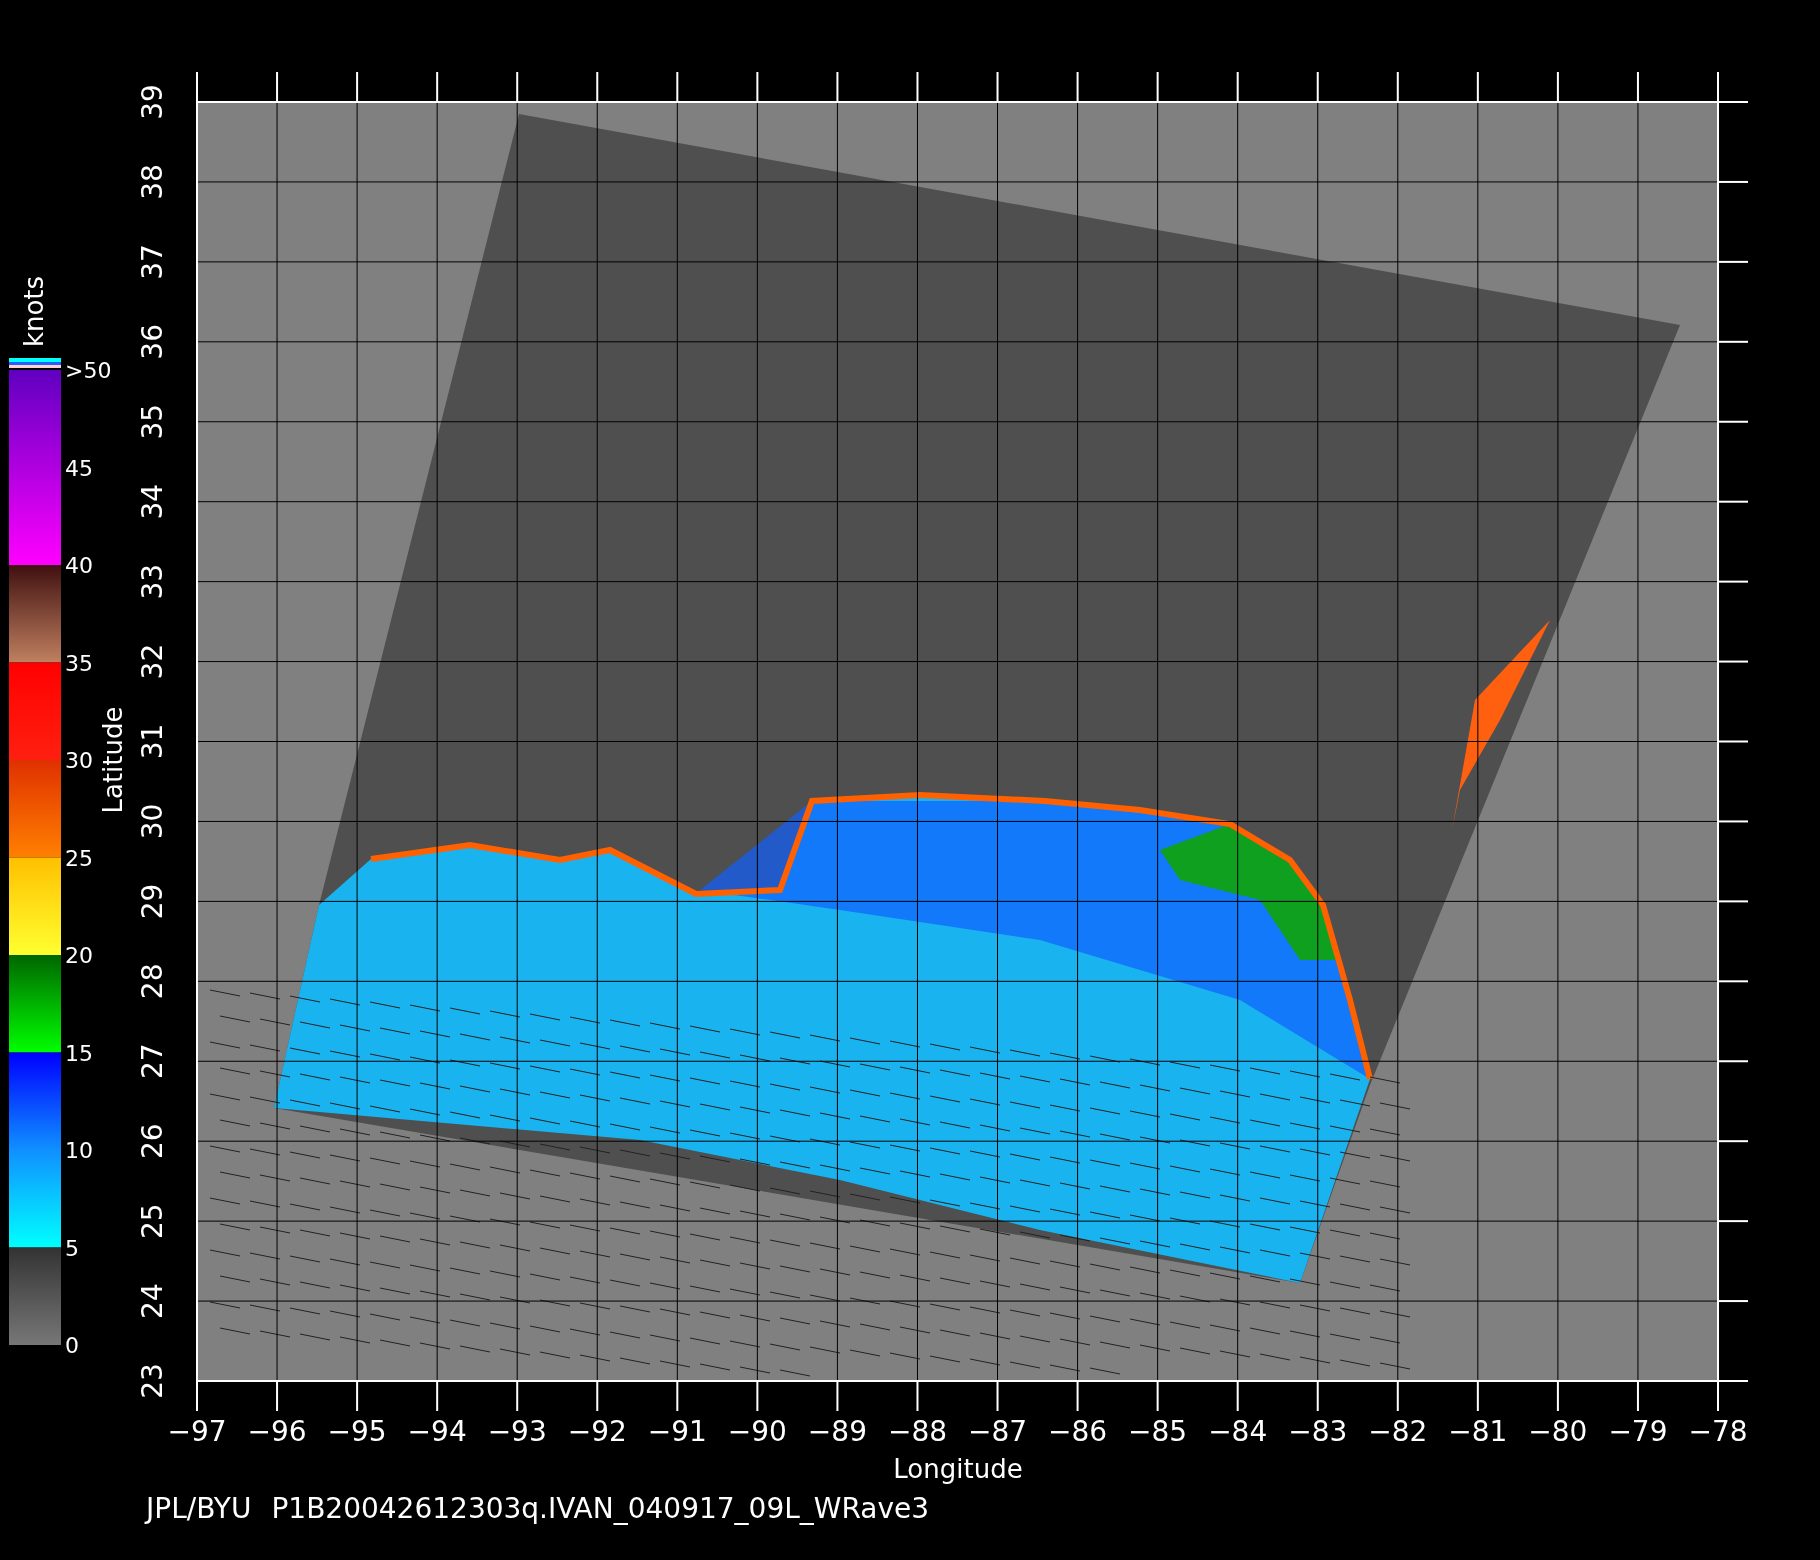  I want to click on tick-label: −97, so click(197, 1431).